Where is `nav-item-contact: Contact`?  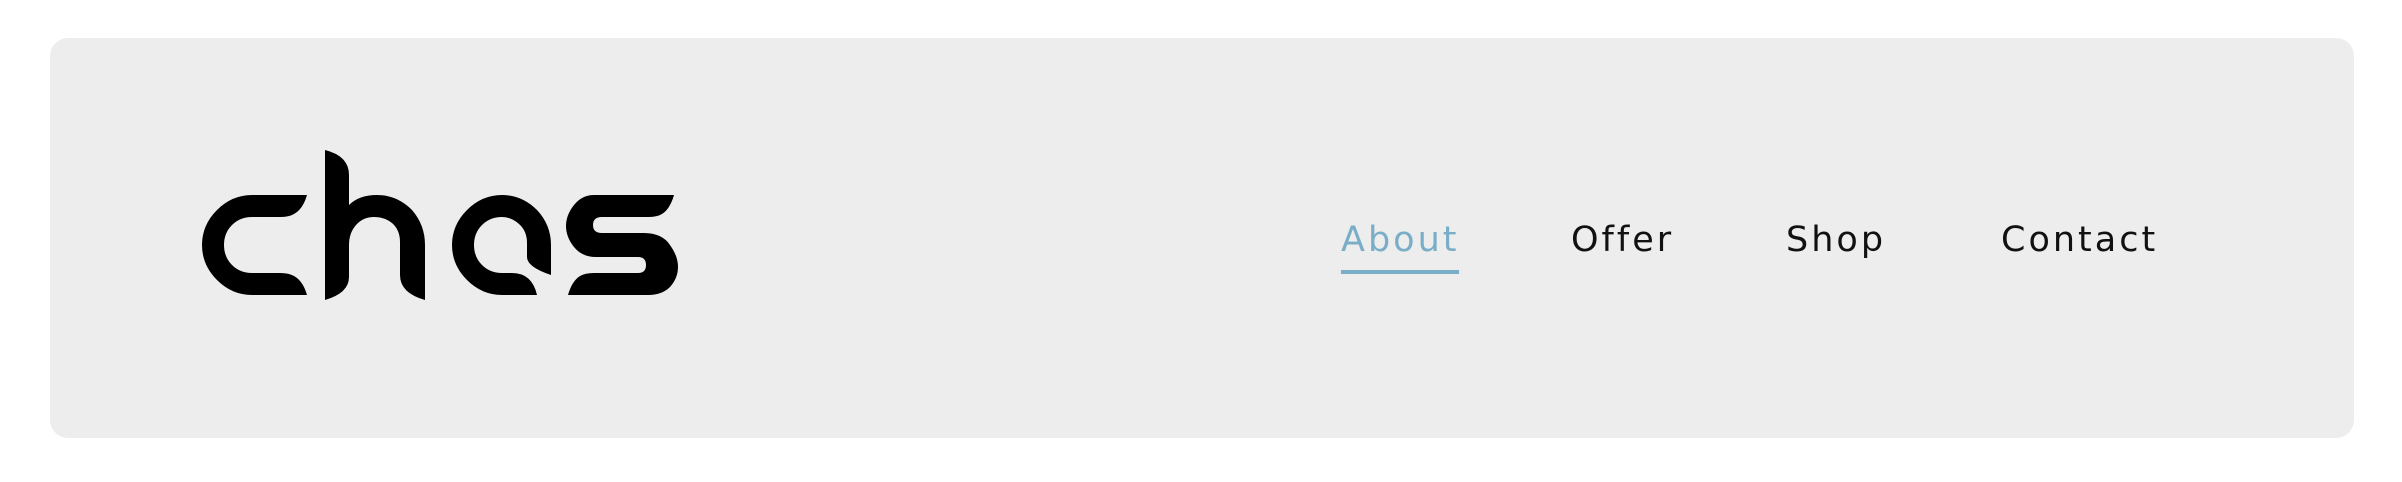
nav-item-contact: Contact is located at coordinates (2079, 240).